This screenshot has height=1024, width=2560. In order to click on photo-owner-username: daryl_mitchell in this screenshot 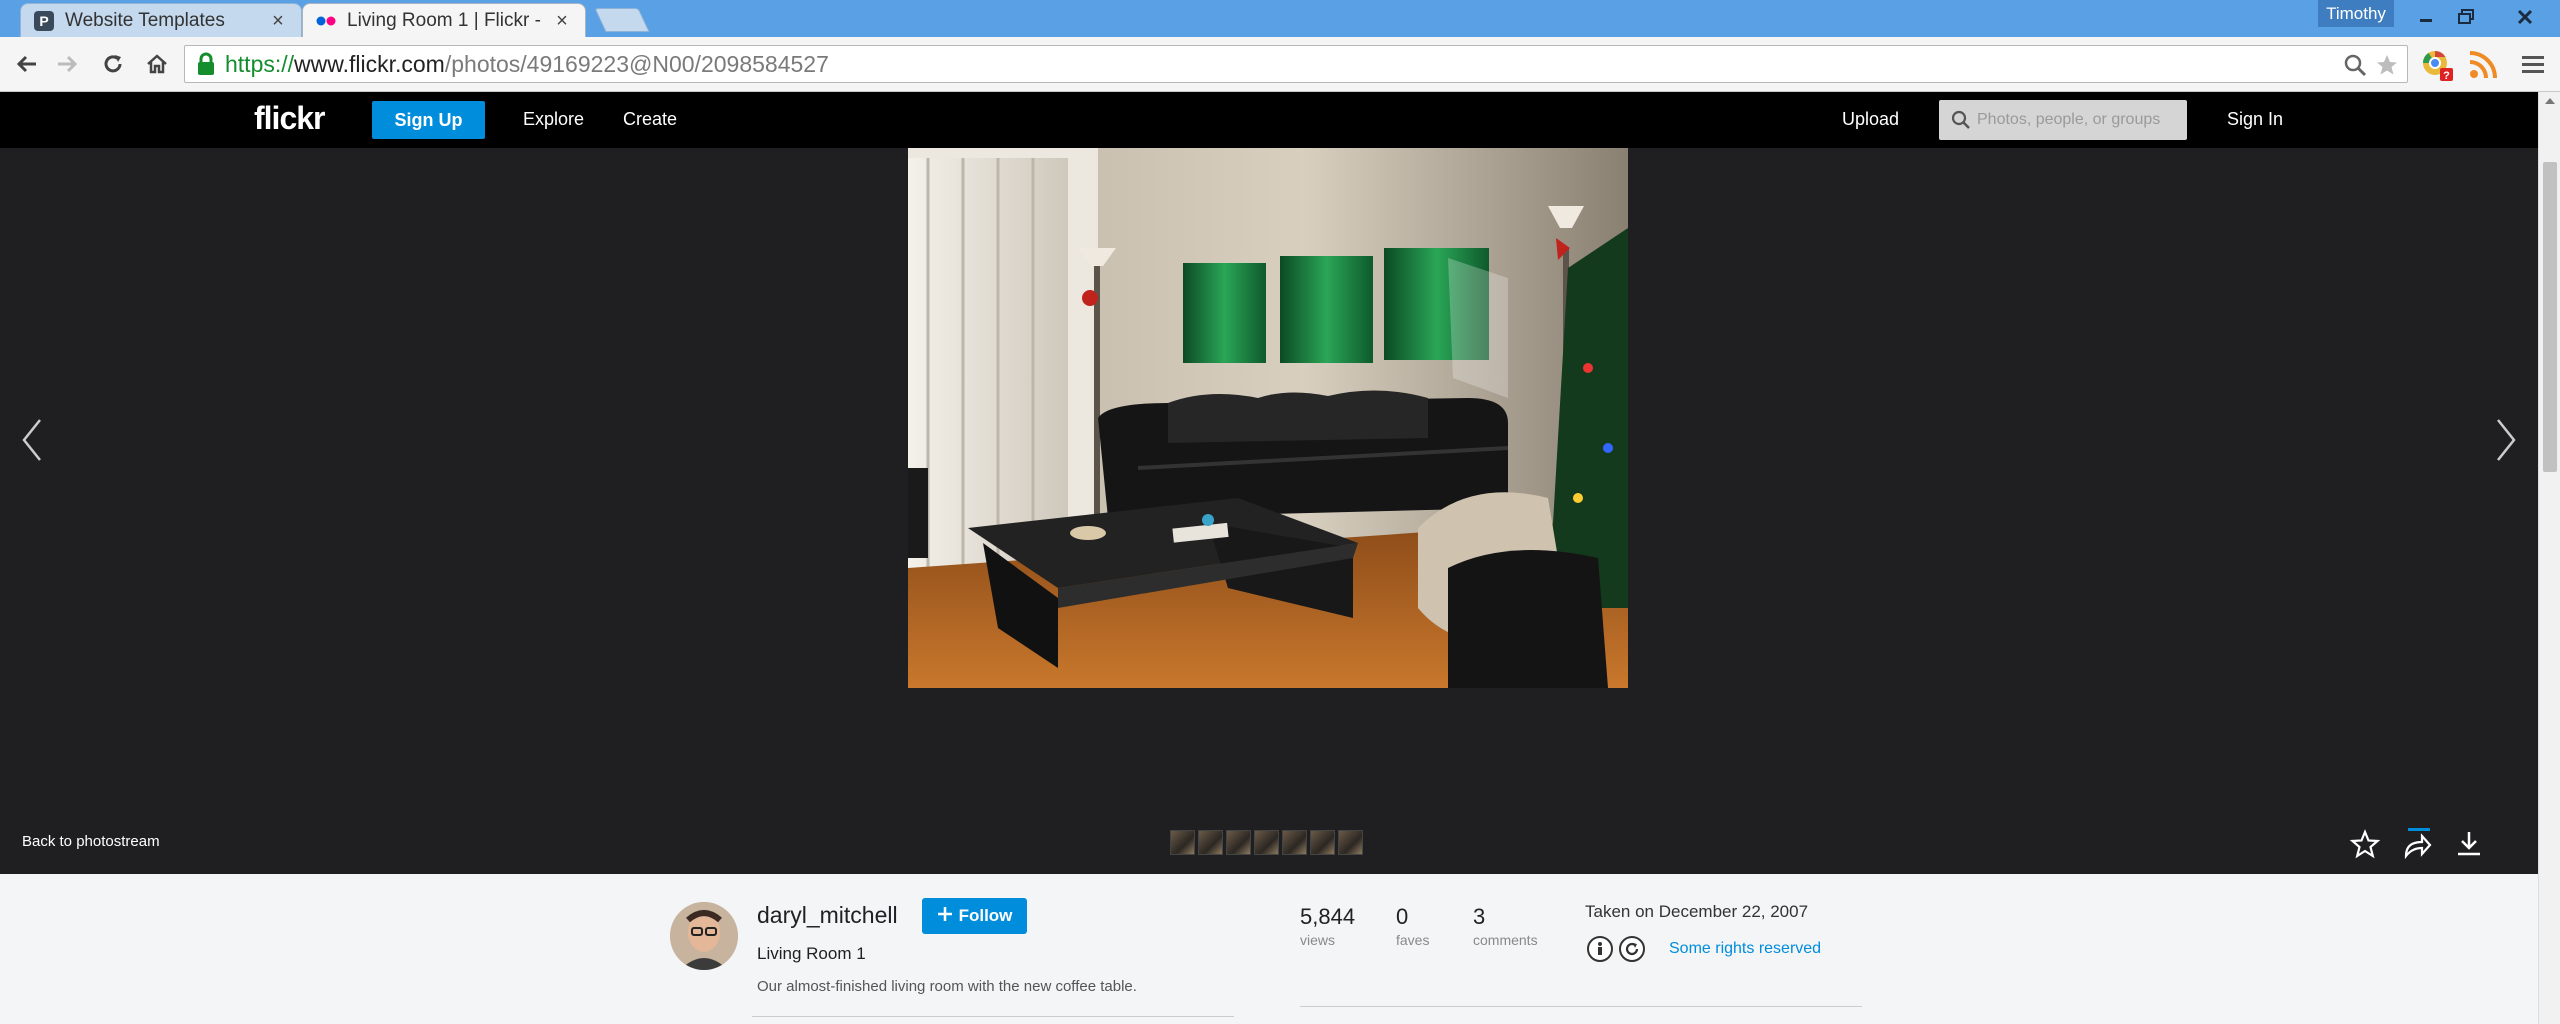, I will do `click(827, 915)`.